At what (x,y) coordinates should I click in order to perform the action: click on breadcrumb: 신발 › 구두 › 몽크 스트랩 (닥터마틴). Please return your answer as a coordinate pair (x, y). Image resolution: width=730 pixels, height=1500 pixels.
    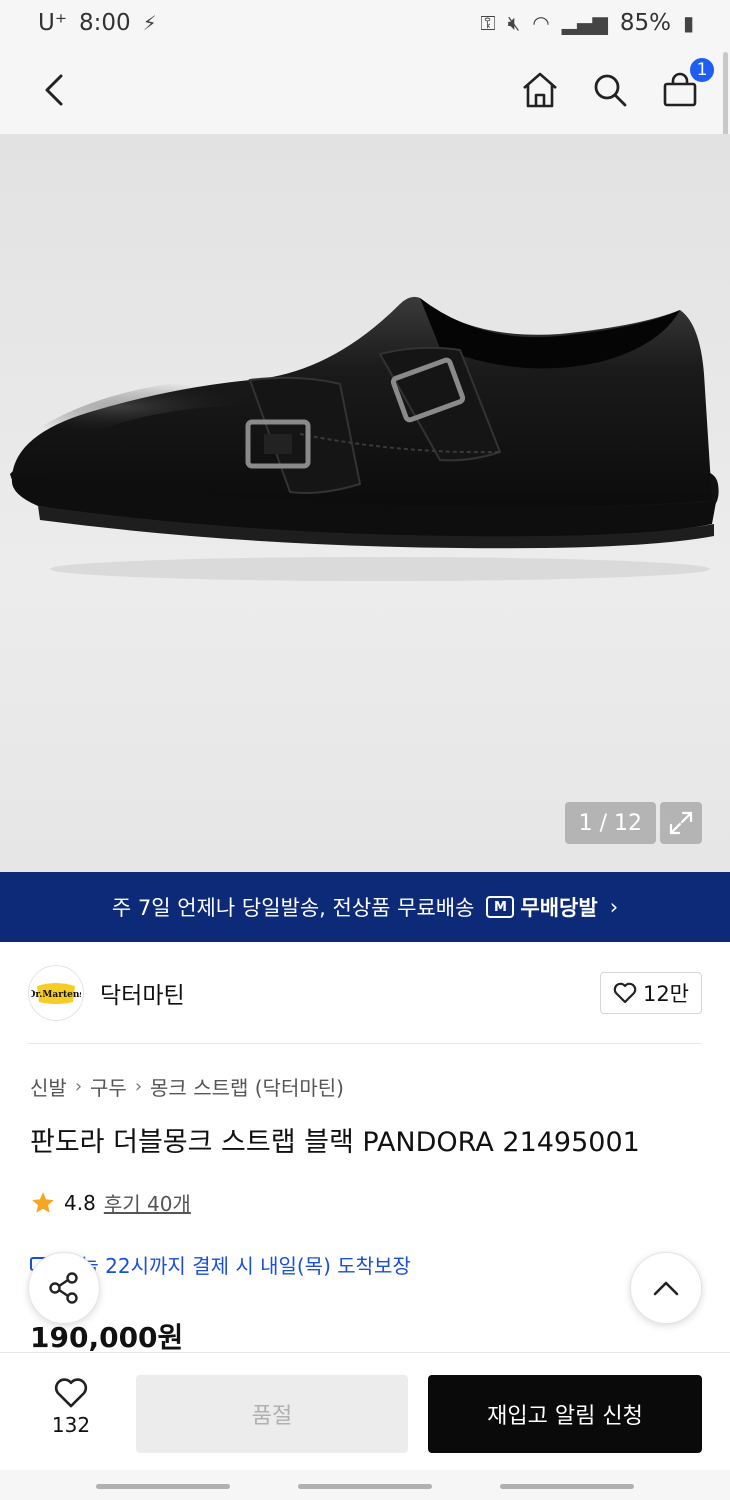
    Looking at the image, I should click on (187, 1086).